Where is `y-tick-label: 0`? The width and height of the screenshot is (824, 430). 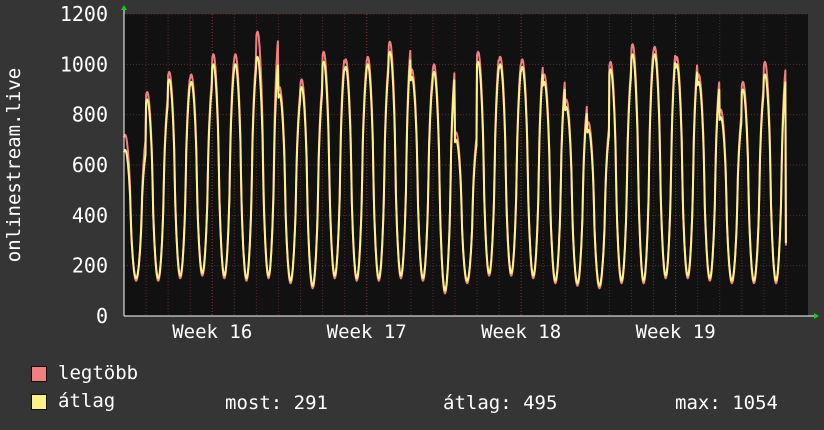
y-tick-label: 0 is located at coordinates (102, 316).